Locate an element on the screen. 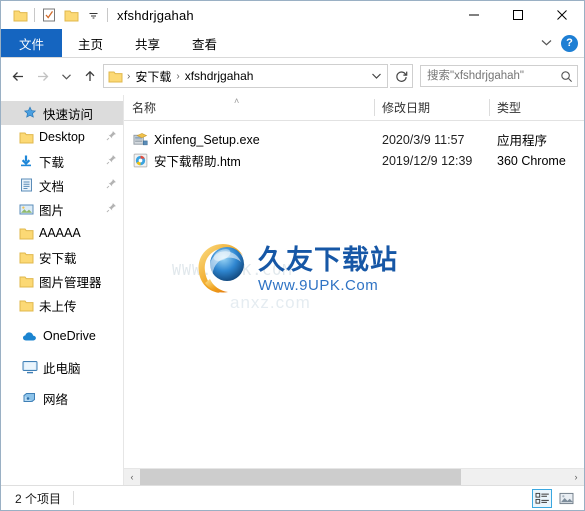 The image size is (585, 511). sidebar-item-picture-manager: 图片管理器 is located at coordinates (62, 281).